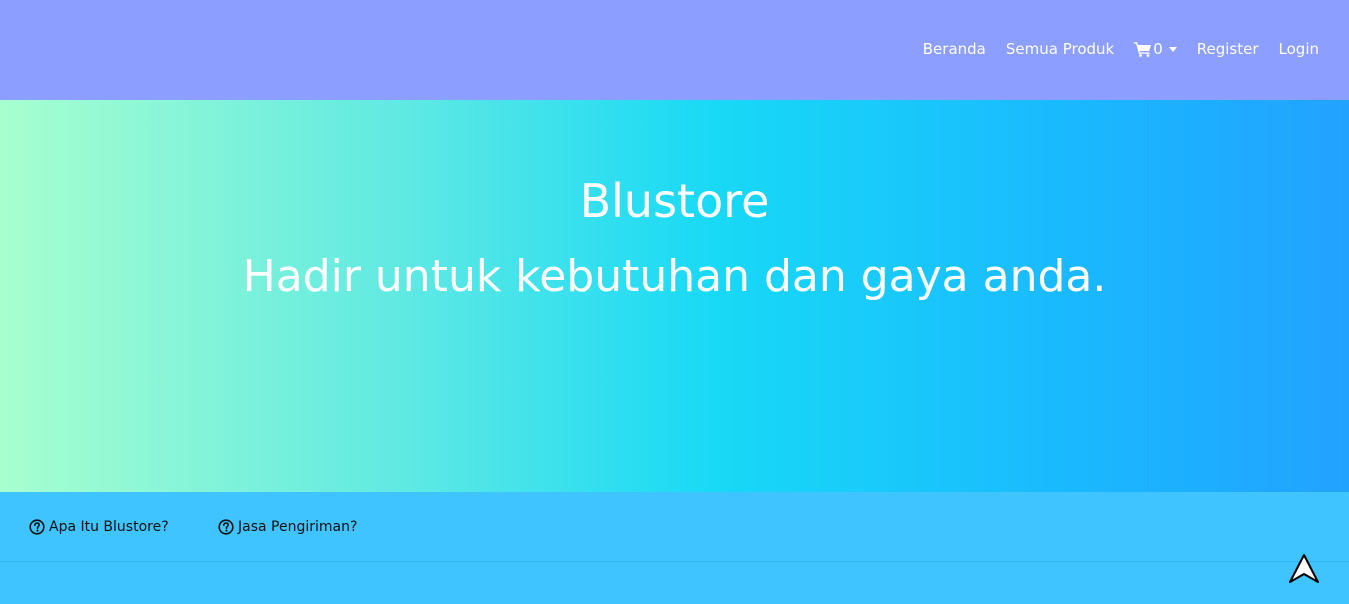 The image size is (1349, 604). Describe the element at coordinates (109, 527) in the screenshot. I see `info-link-label: Apa Itu Blustore?` at that location.